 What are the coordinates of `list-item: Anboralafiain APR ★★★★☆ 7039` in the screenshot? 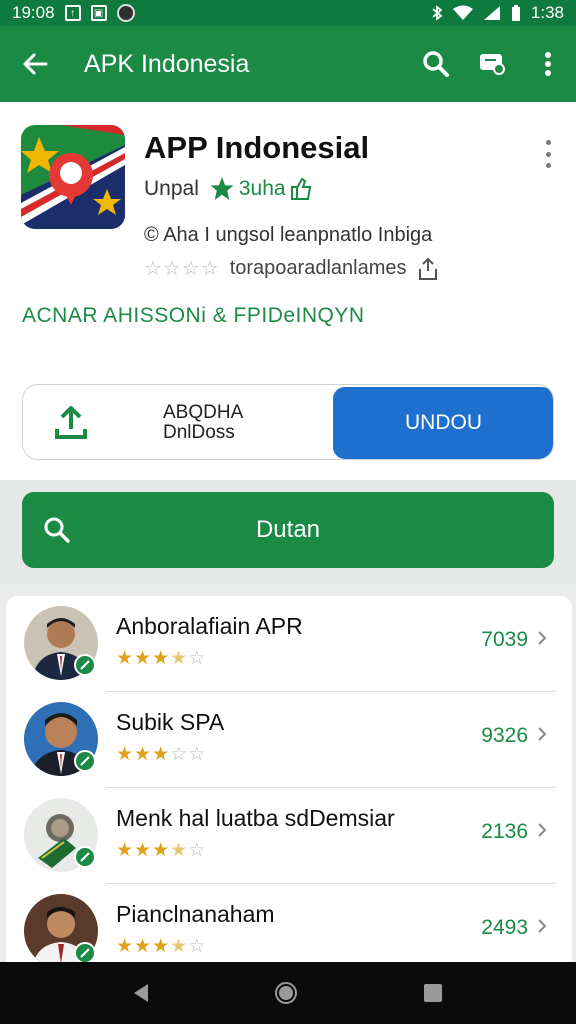 It's located at (289, 644).